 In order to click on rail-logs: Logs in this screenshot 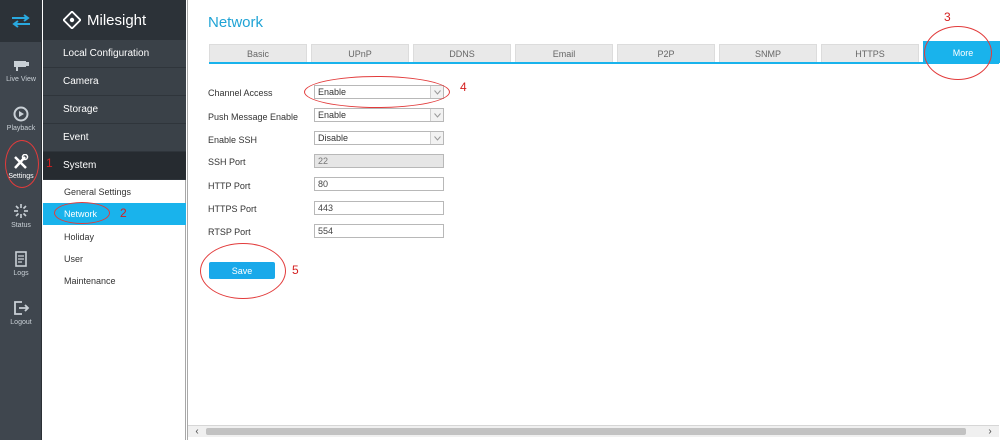, I will do `click(21, 264)`.